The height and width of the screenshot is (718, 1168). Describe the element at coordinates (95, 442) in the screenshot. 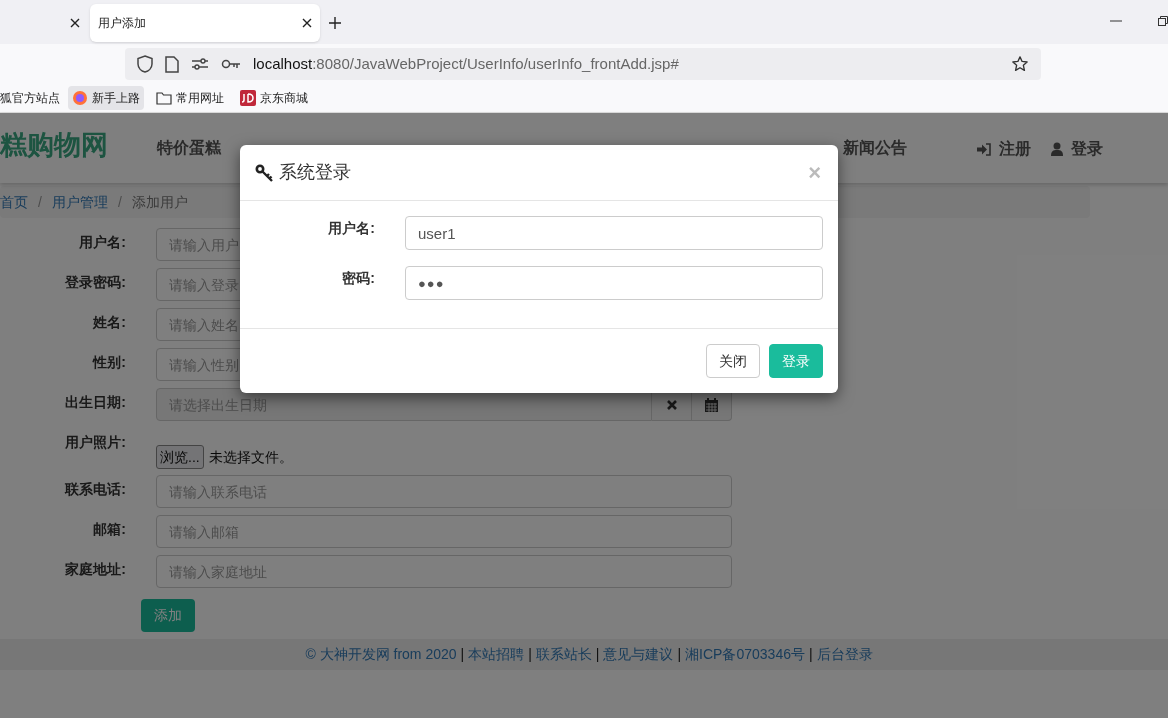

I see `field-label: 用户照片:` at that location.